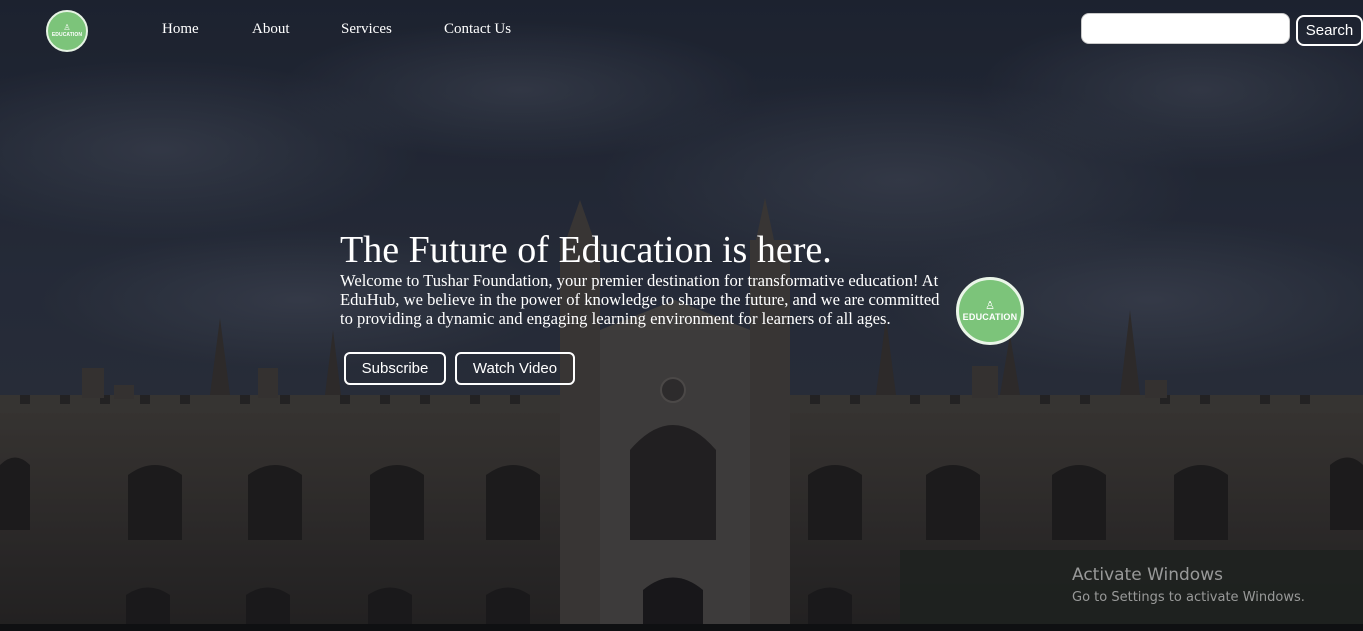 This screenshot has width=1363, height=631. I want to click on search-input, so click(1185, 28).